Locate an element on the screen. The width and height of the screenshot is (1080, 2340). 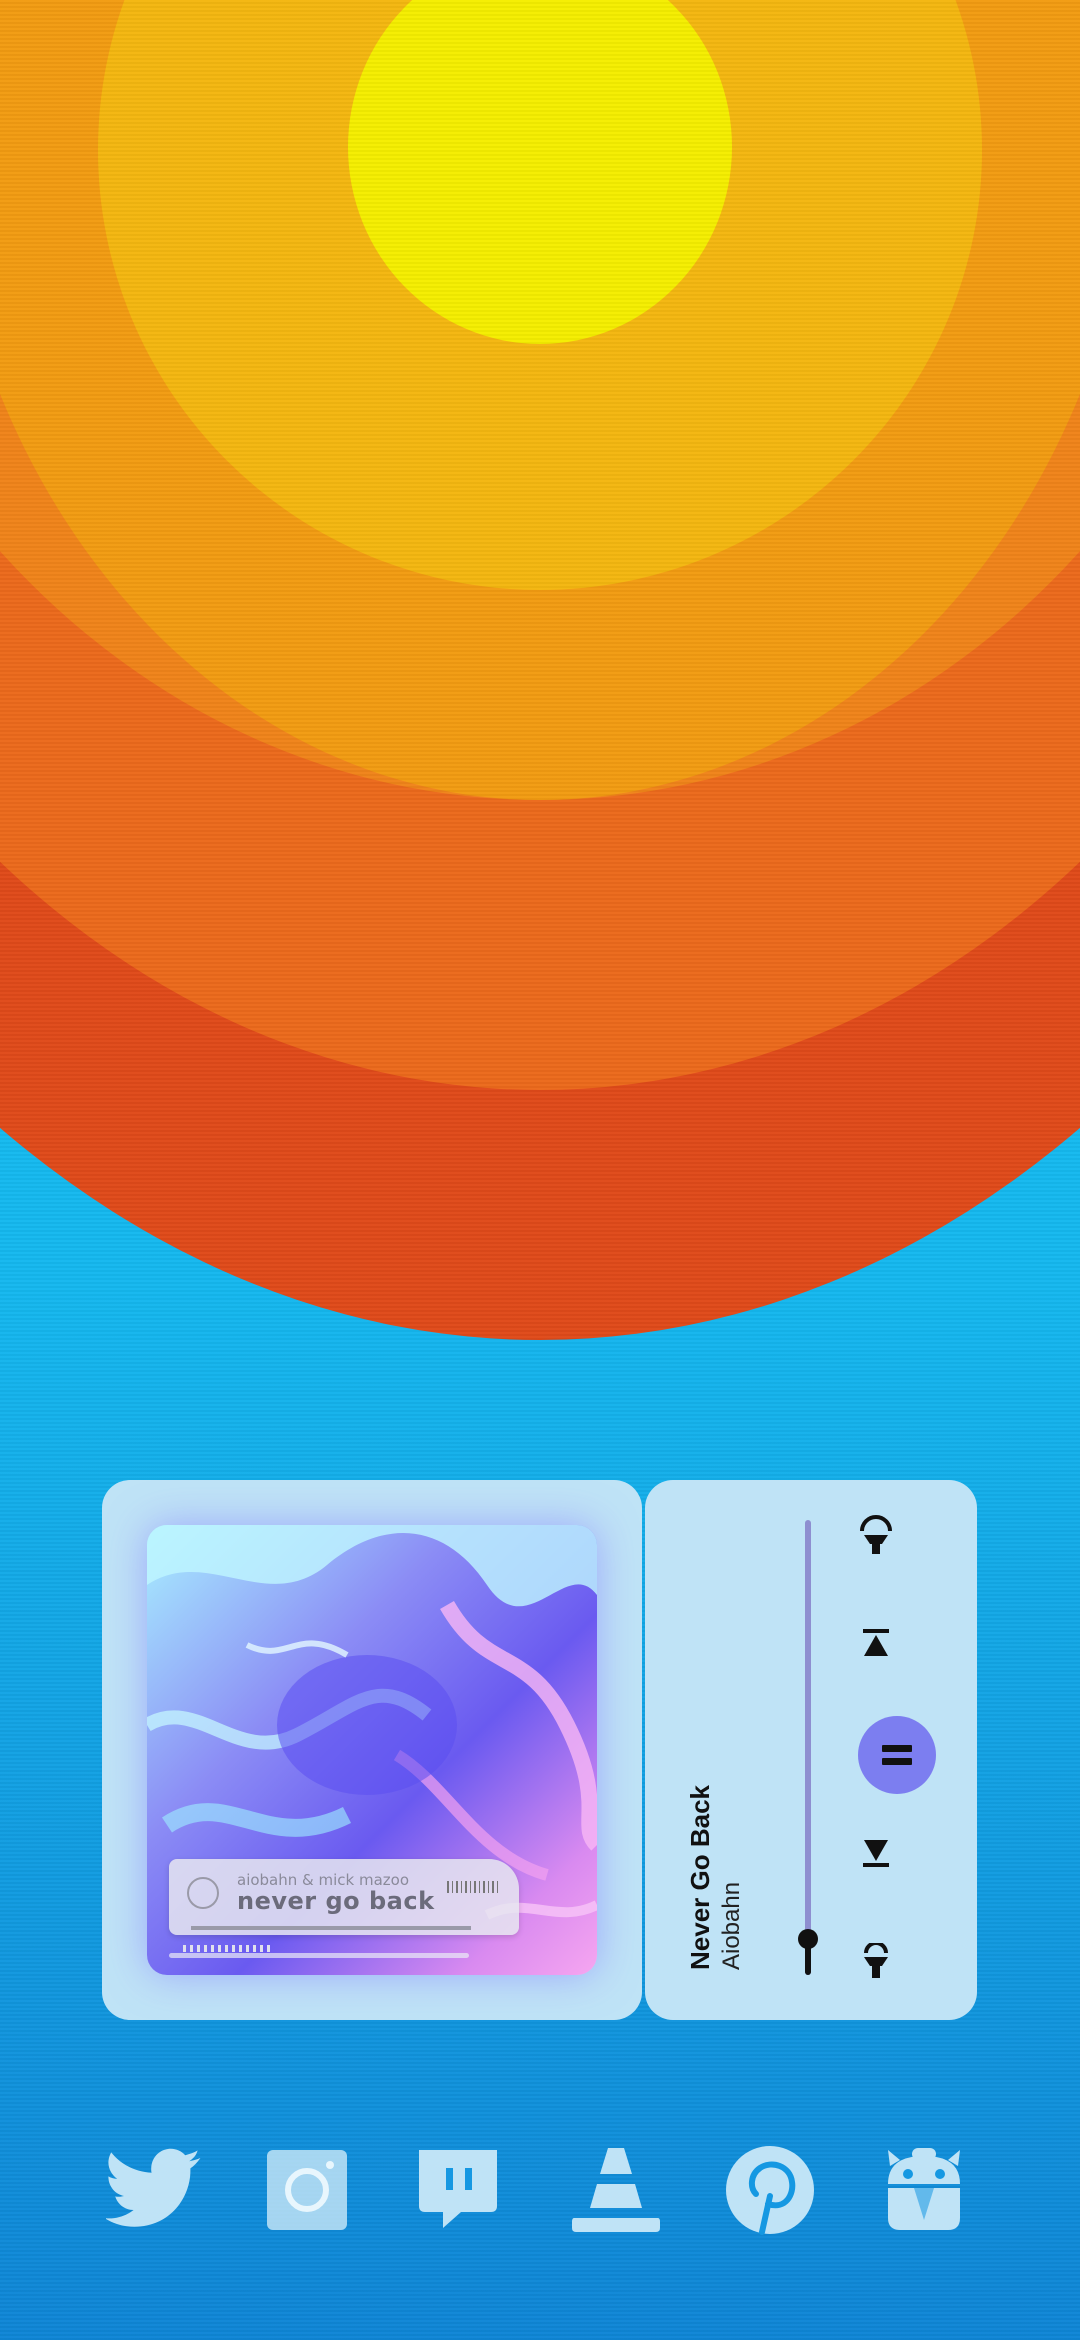
progress-slider is located at coordinates (808, 1747).